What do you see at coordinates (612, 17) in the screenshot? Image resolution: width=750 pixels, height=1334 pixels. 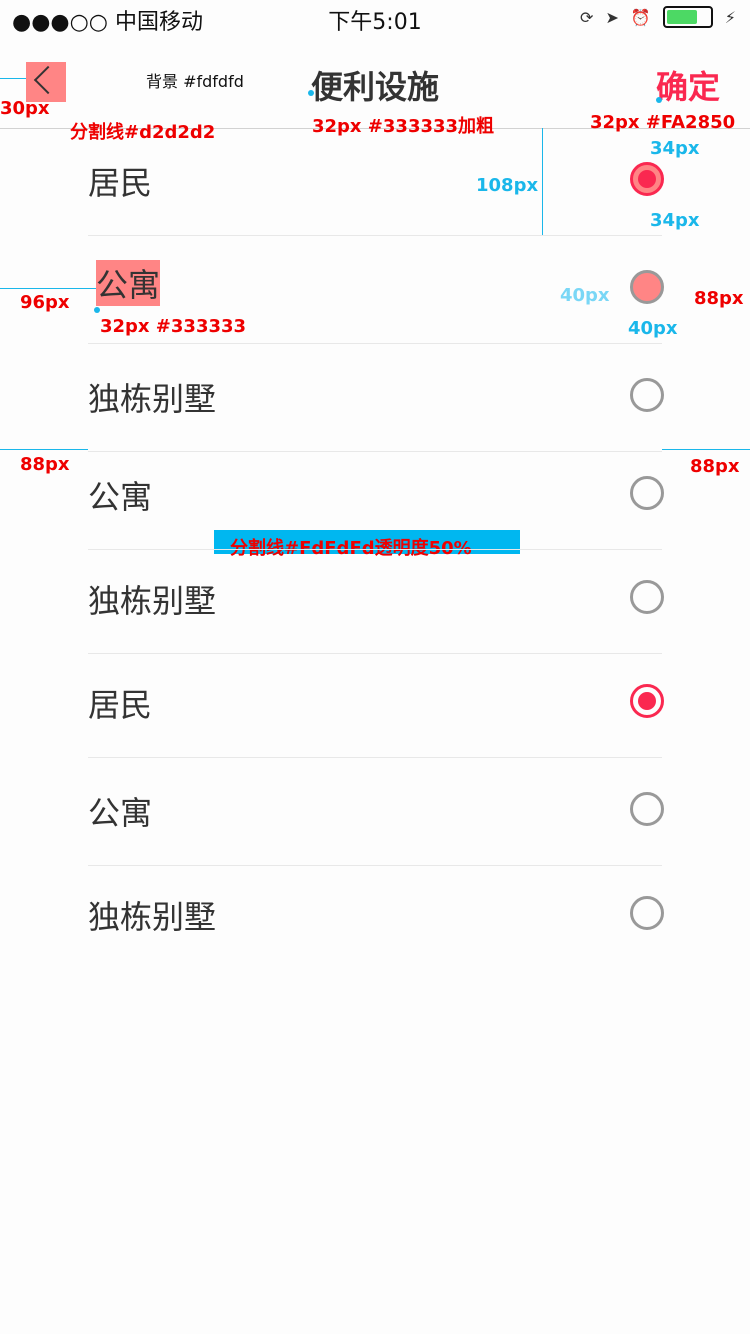 I see `location-icon: ➤` at bounding box center [612, 17].